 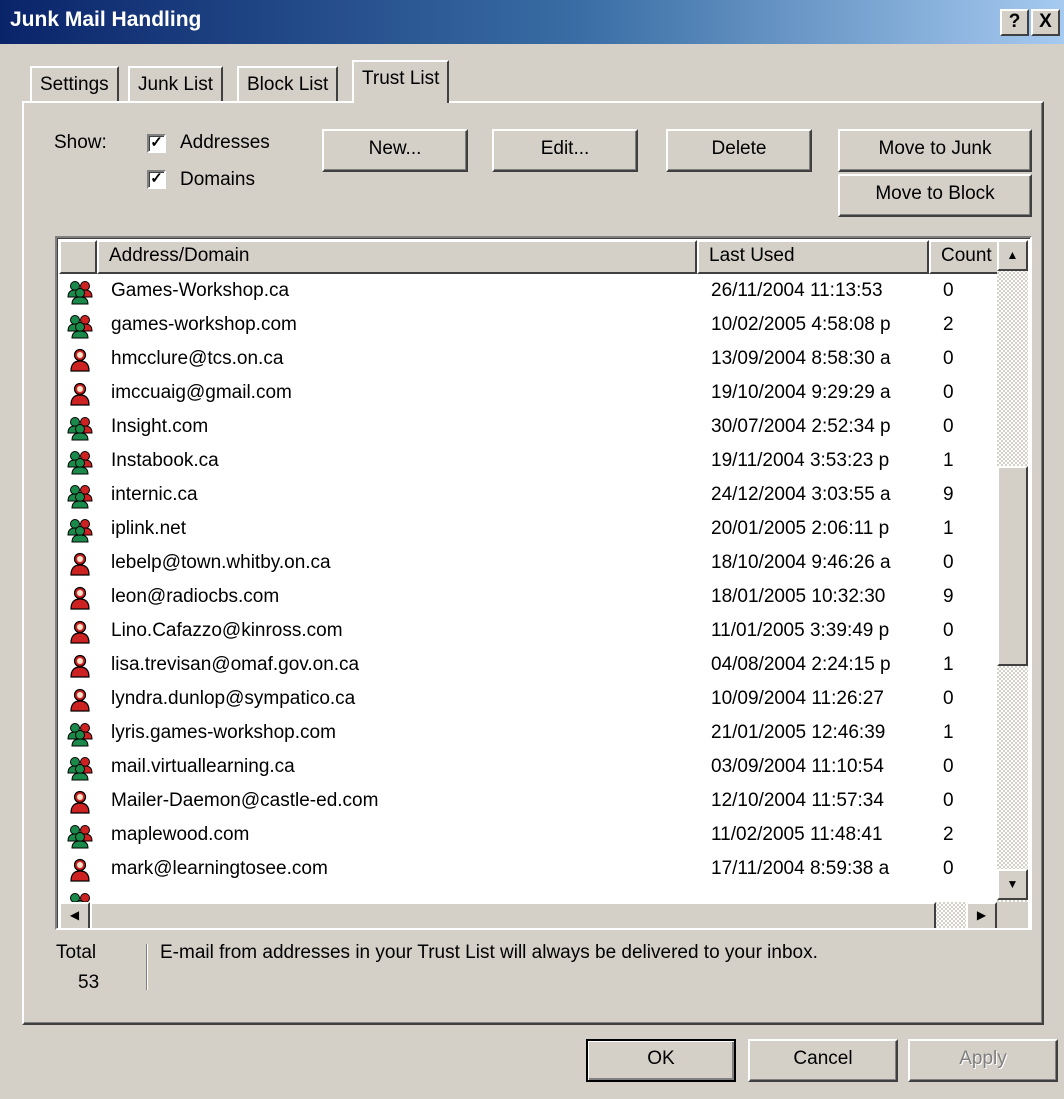 I want to click on scroll-left-arrow-icon: ◀, so click(x=74, y=915).